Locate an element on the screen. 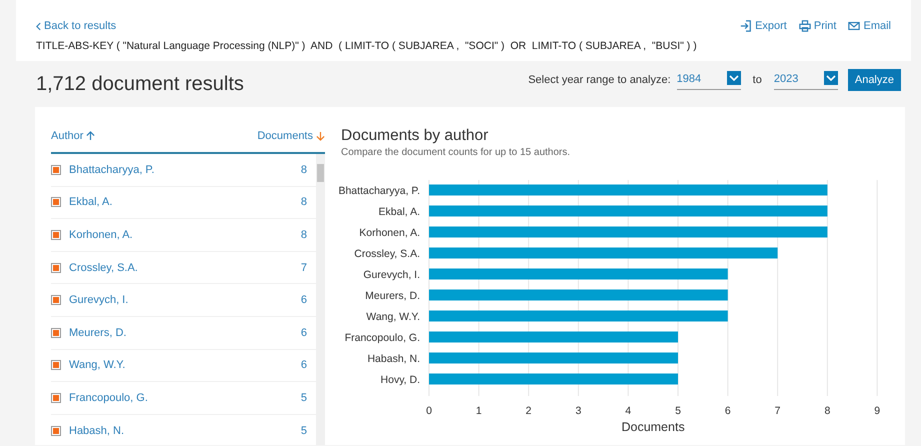  email-link: Email is located at coordinates (869, 26).